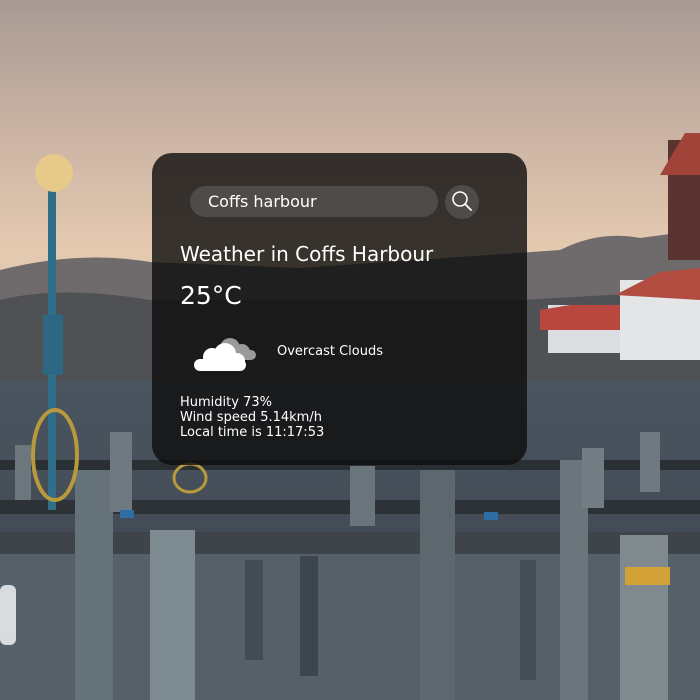 The width and height of the screenshot is (700, 700). I want to click on search-button, so click(462, 202).